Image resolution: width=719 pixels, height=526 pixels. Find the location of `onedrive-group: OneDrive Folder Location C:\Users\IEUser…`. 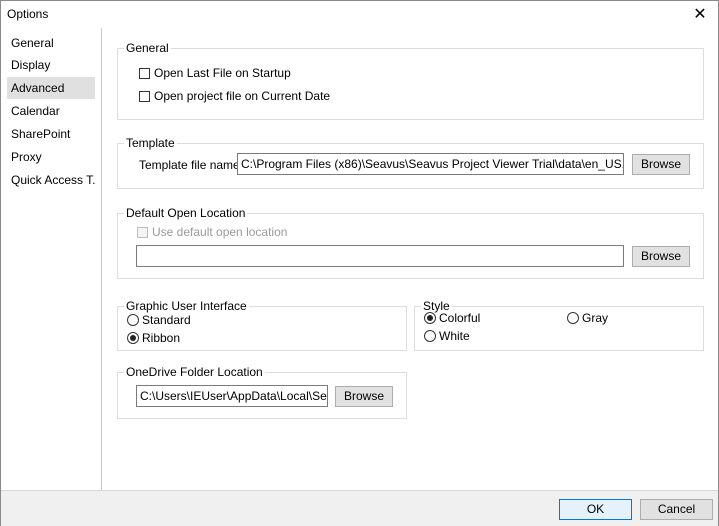

onedrive-group: OneDrive Folder Location C:\Users\IEUser… is located at coordinates (262, 392).